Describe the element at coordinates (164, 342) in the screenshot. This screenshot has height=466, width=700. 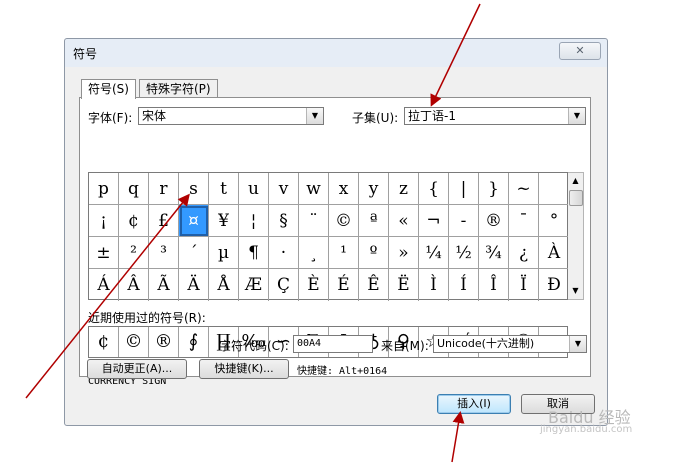
I see `recent-symbol-cell: ®` at that location.